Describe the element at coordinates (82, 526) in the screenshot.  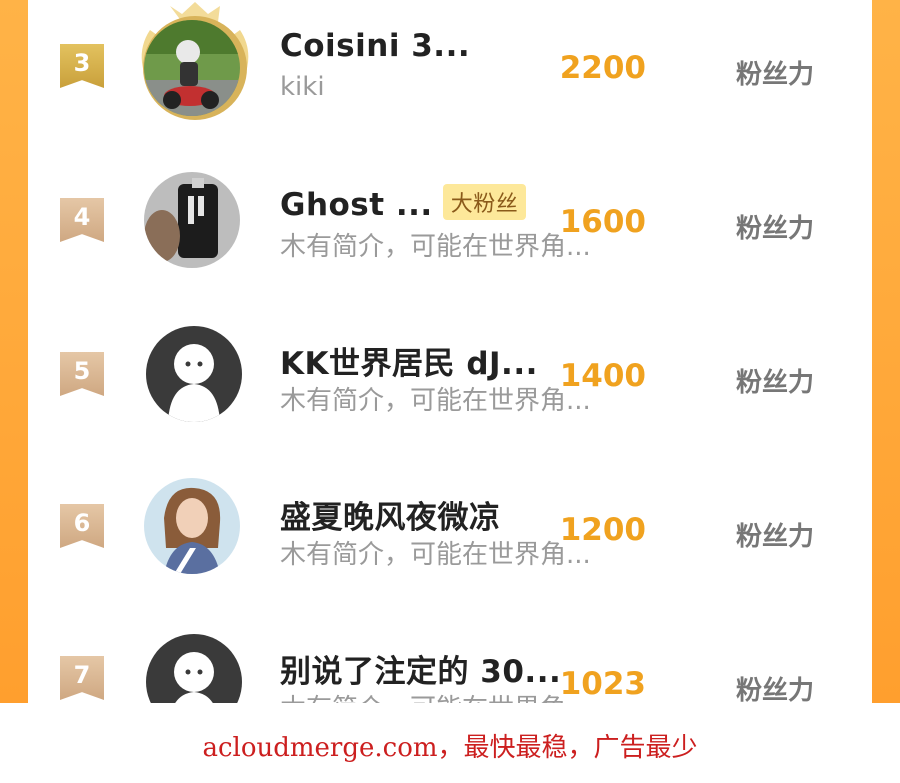
I see `rank-badge: 6` at that location.